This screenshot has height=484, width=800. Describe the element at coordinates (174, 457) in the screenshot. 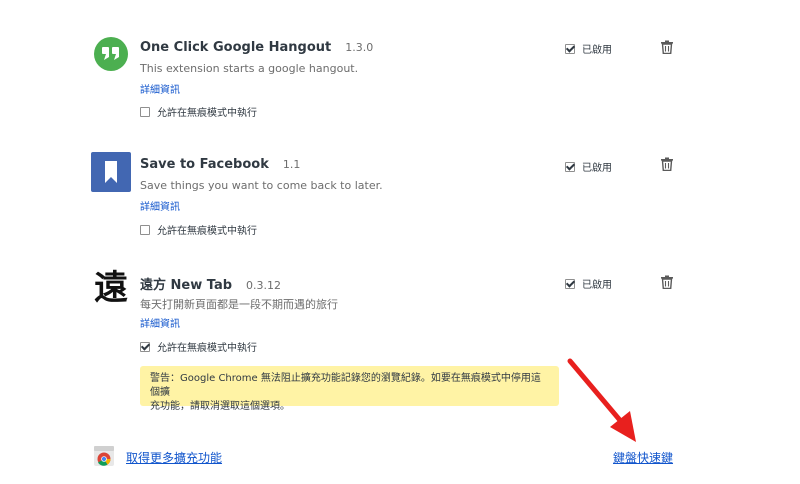

I see `get-more-extensions-link: 取得更多擴充功能` at that location.